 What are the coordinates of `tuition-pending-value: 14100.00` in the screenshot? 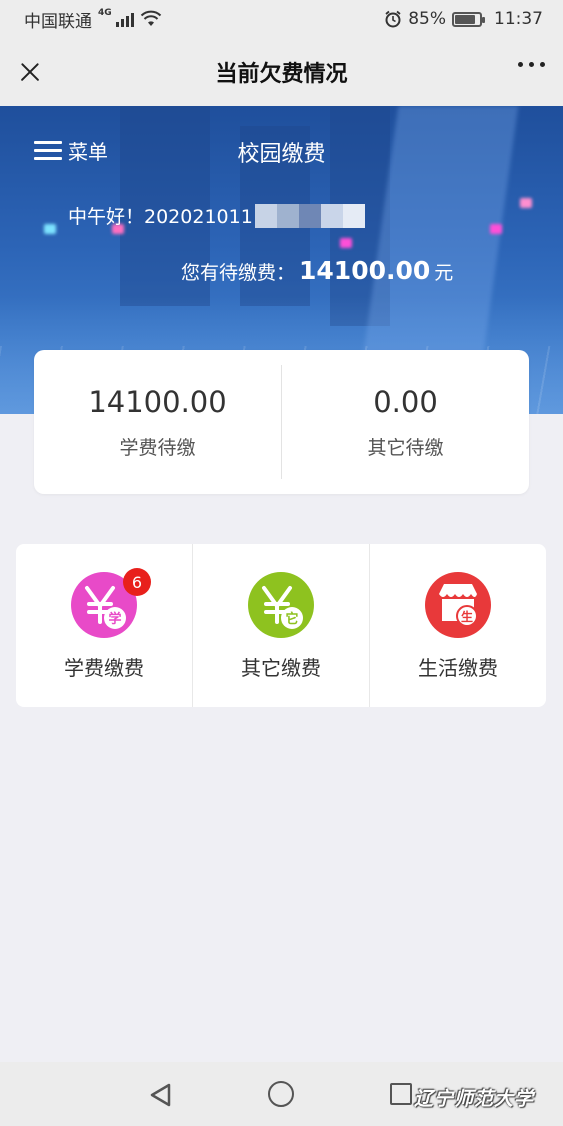 It's located at (157, 401).